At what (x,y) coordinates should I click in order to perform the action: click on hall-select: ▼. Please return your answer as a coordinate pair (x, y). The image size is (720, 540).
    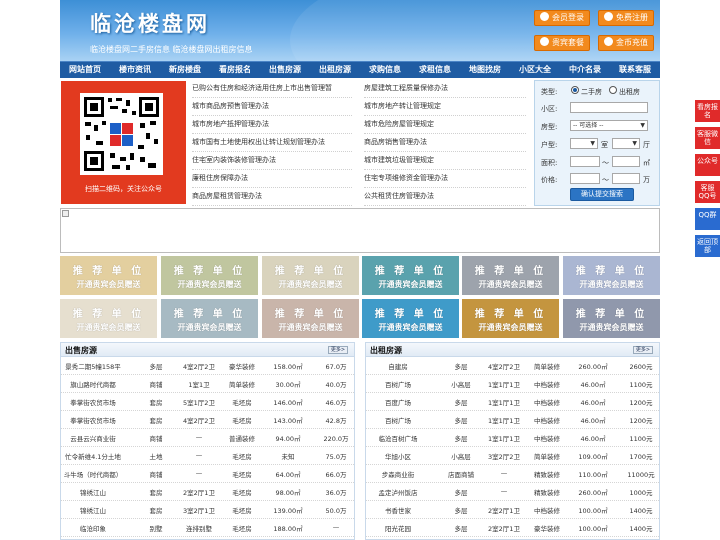
    Looking at the image, I should click on (626, 143).